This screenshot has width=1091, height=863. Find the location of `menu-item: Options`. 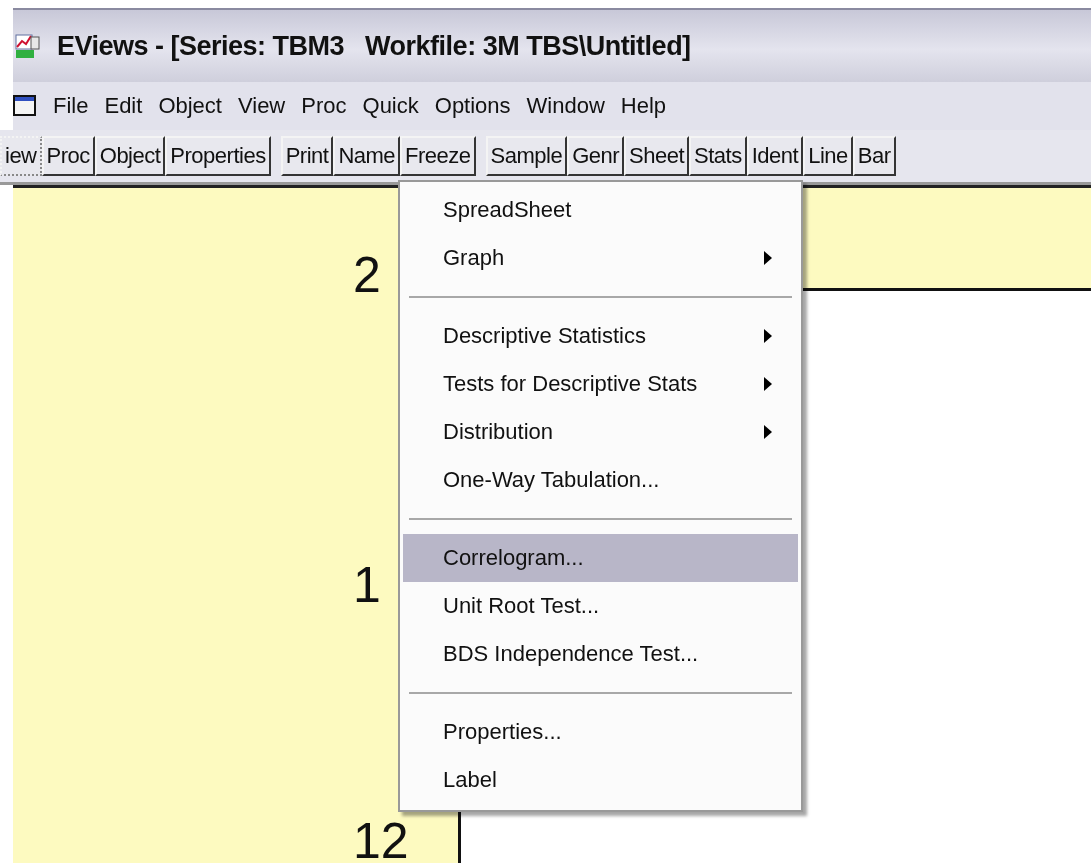

menu-item: Options is located at coordinates (472, 106).